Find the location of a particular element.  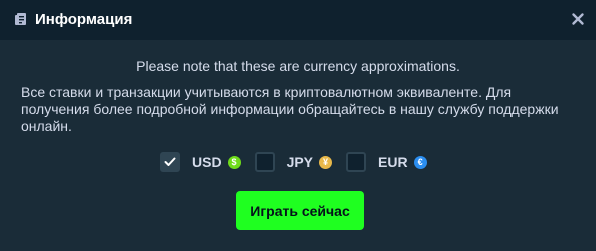

currency-option-jpy: JPY ¥ is located at coordinates (293, 162).